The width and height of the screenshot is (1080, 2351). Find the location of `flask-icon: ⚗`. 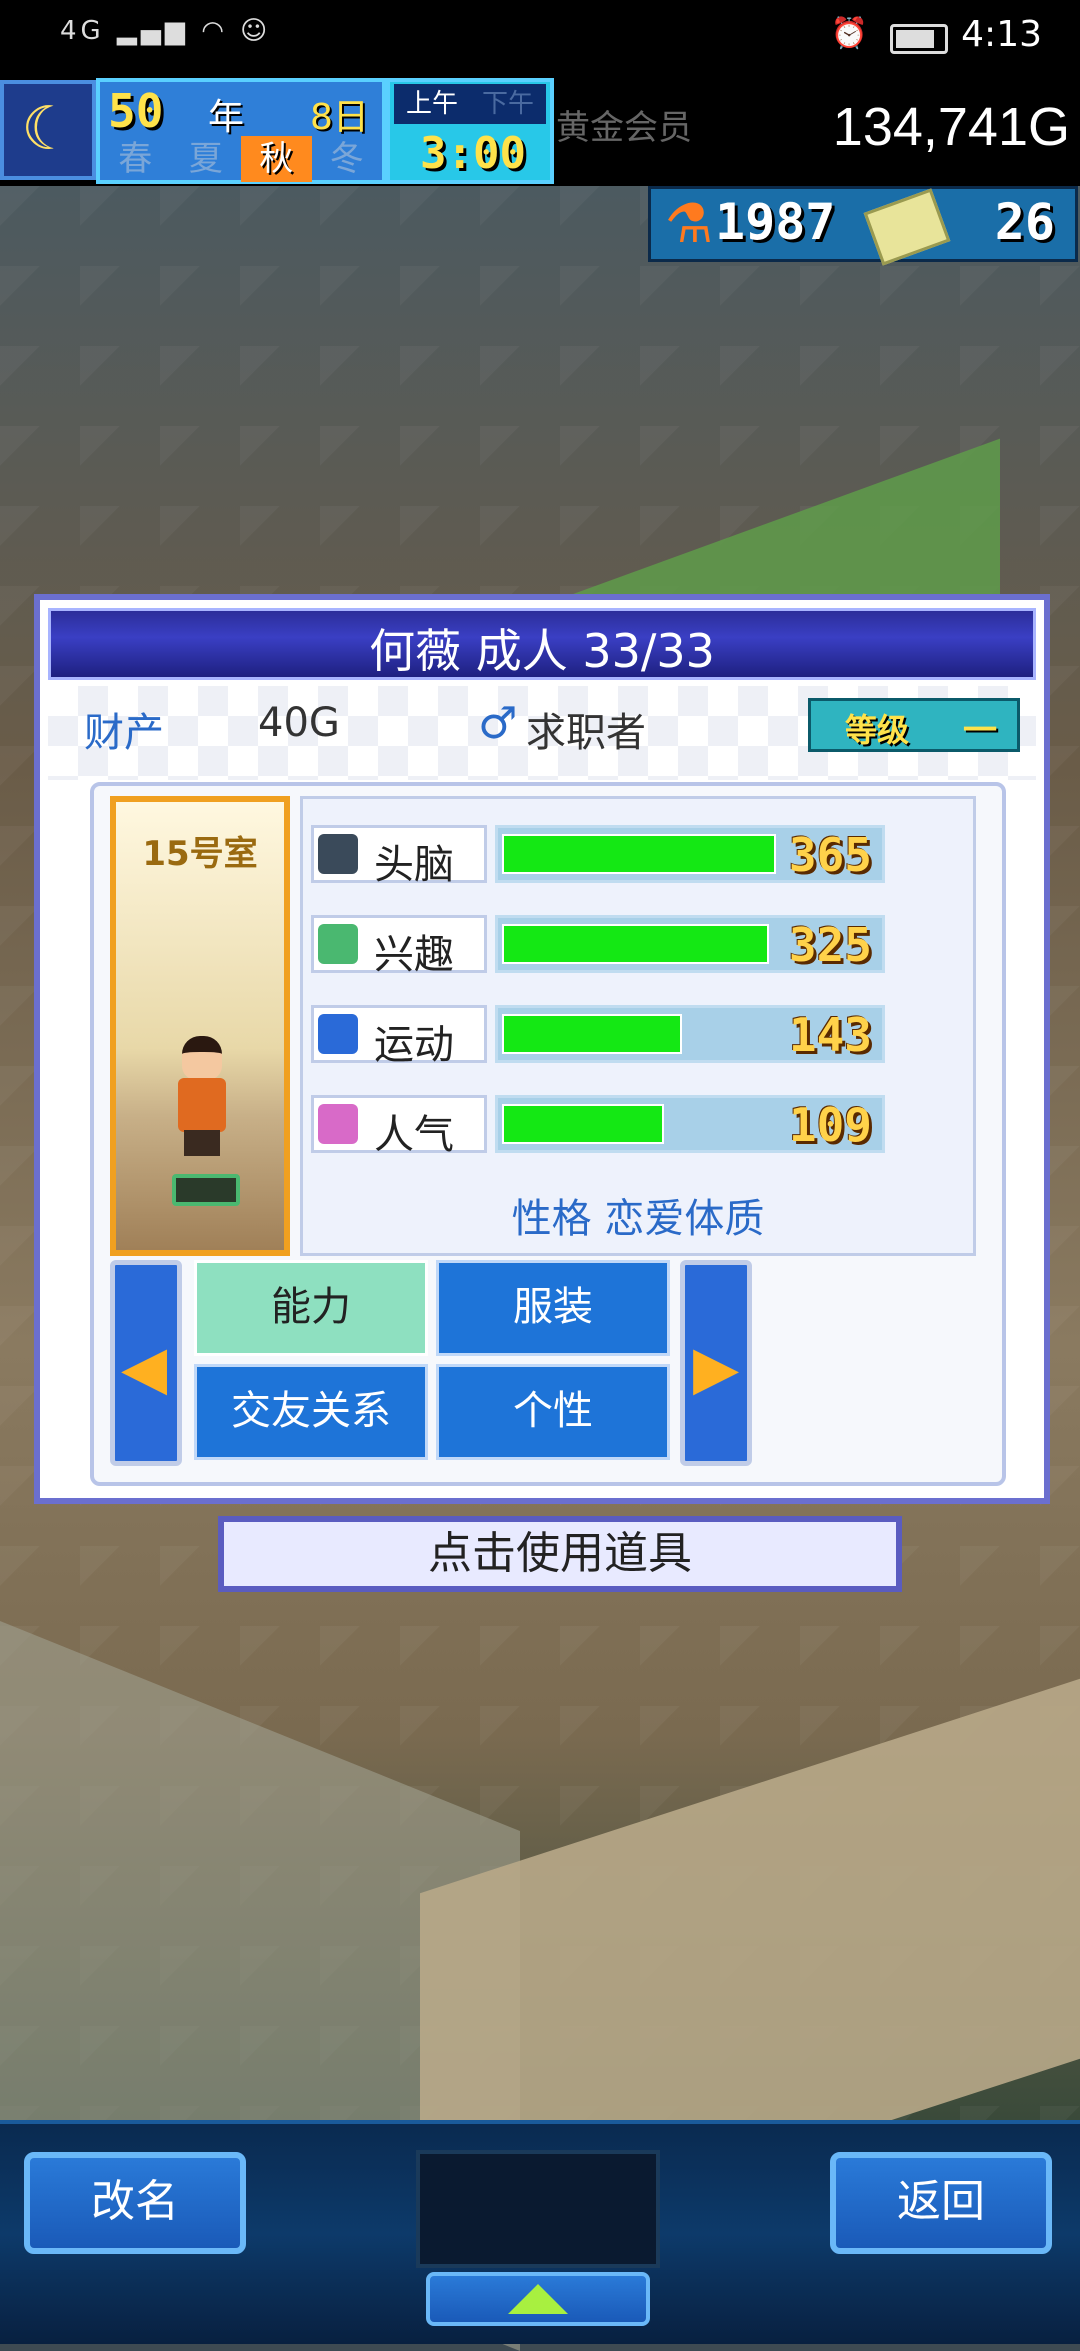

flask-icon: ⚗ is located at coordinates (689, 223).